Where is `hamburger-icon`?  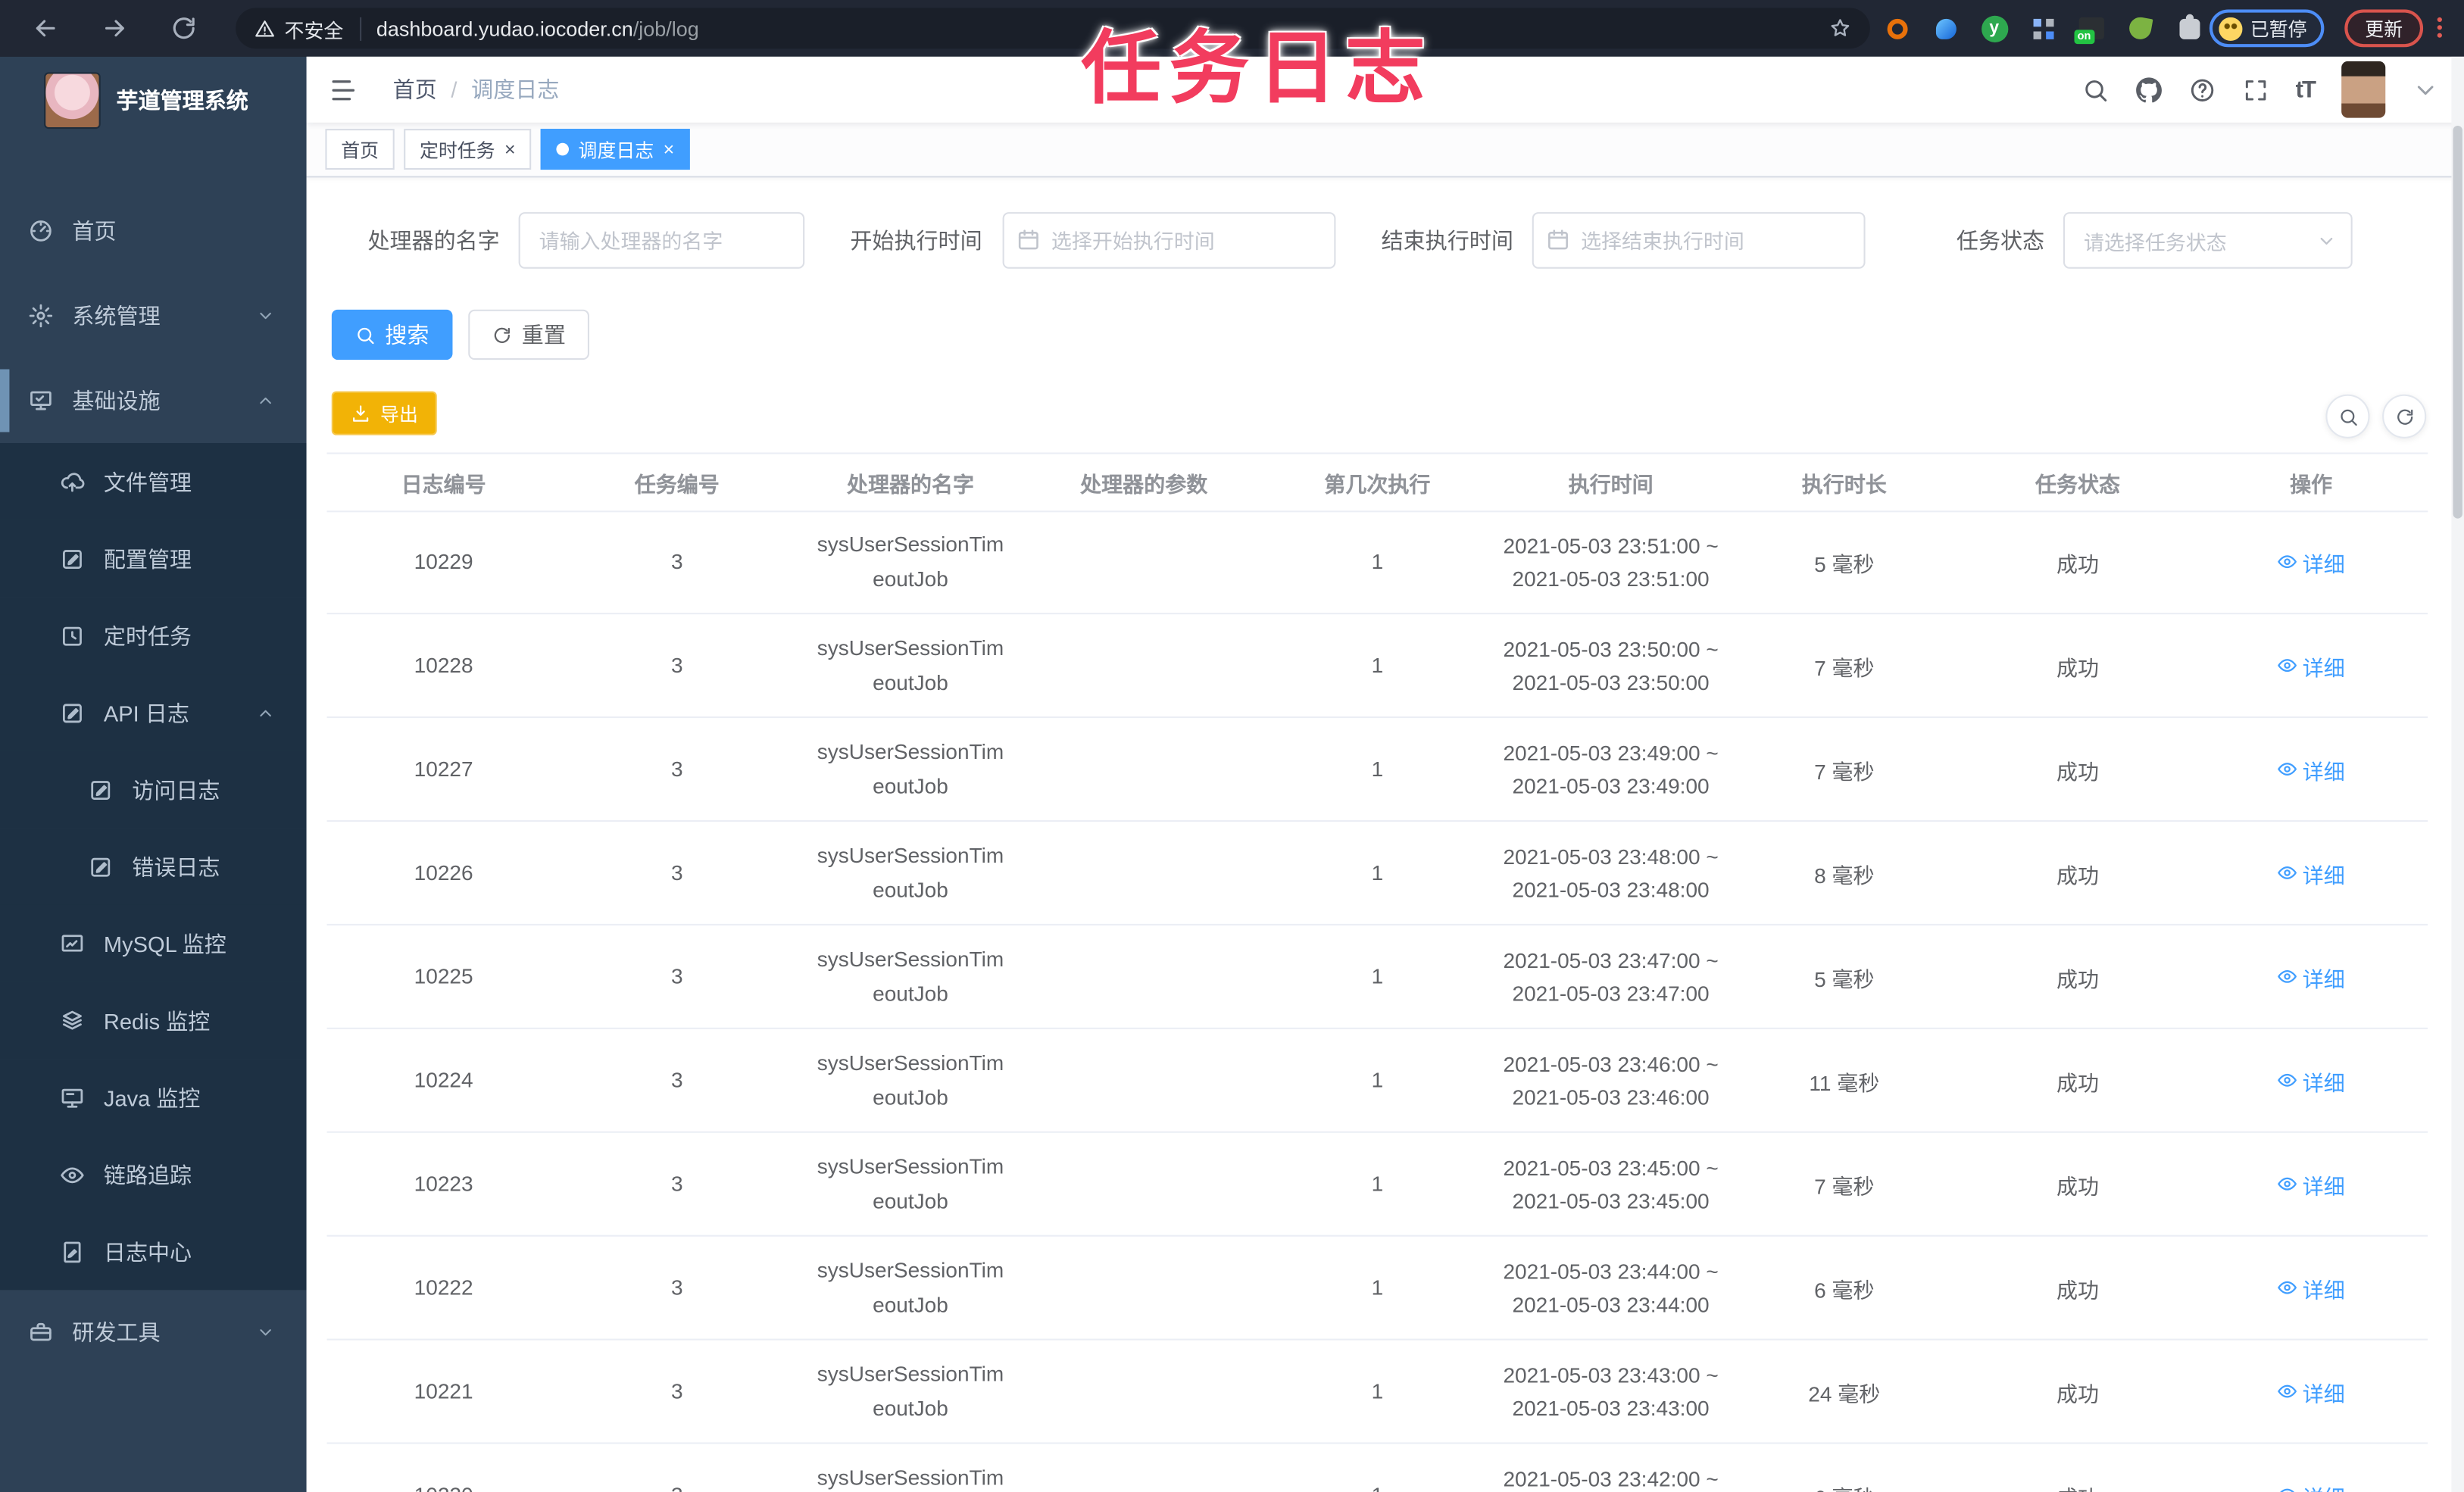 hamburger-icon is located at coordinates (343, 90).